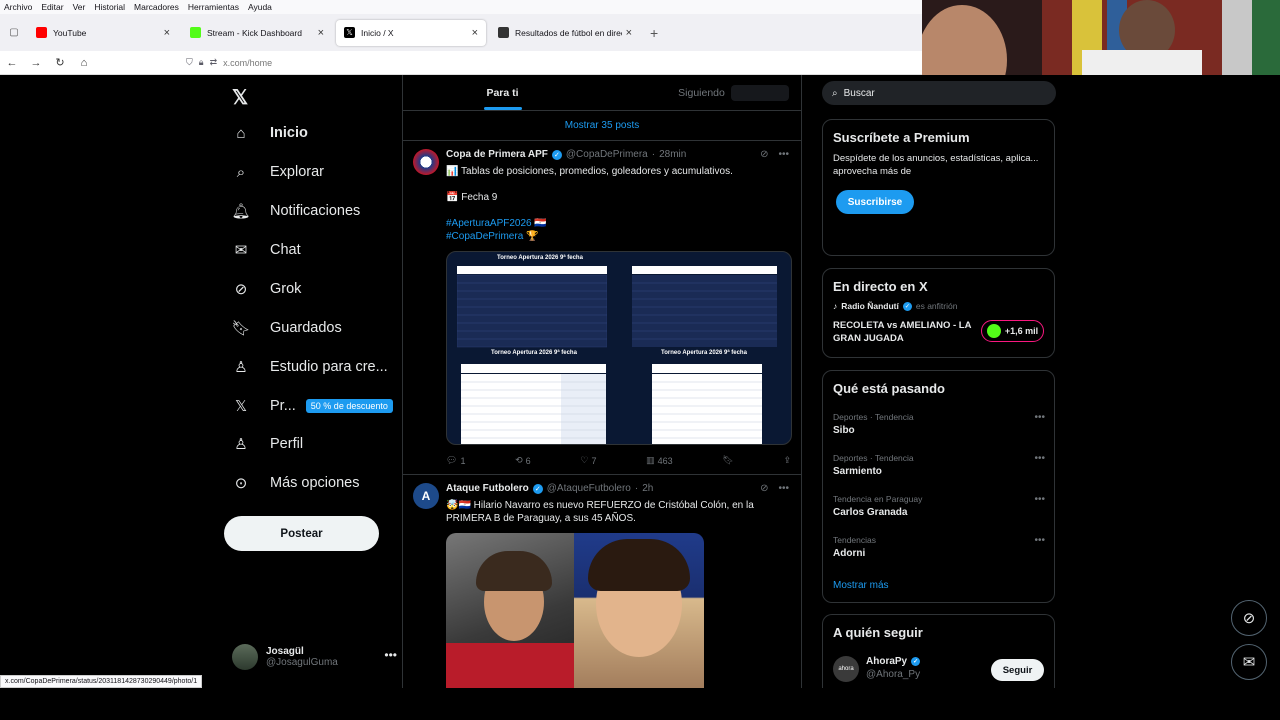 Image resolution: width=1280 pixels, height=720 pixels. I want to click on hair-shape, so click(514, 571).